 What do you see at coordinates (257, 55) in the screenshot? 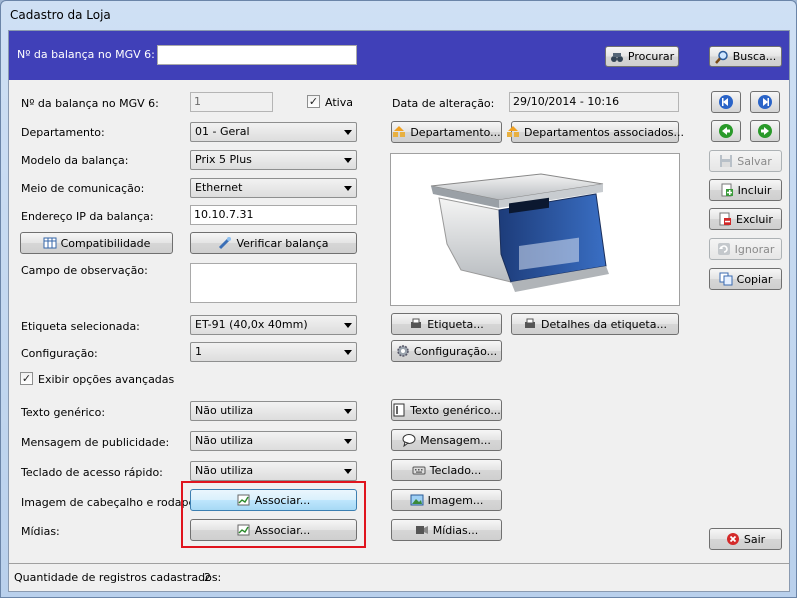
I see `header-scale-number-input` at bounding box center [257, 55].